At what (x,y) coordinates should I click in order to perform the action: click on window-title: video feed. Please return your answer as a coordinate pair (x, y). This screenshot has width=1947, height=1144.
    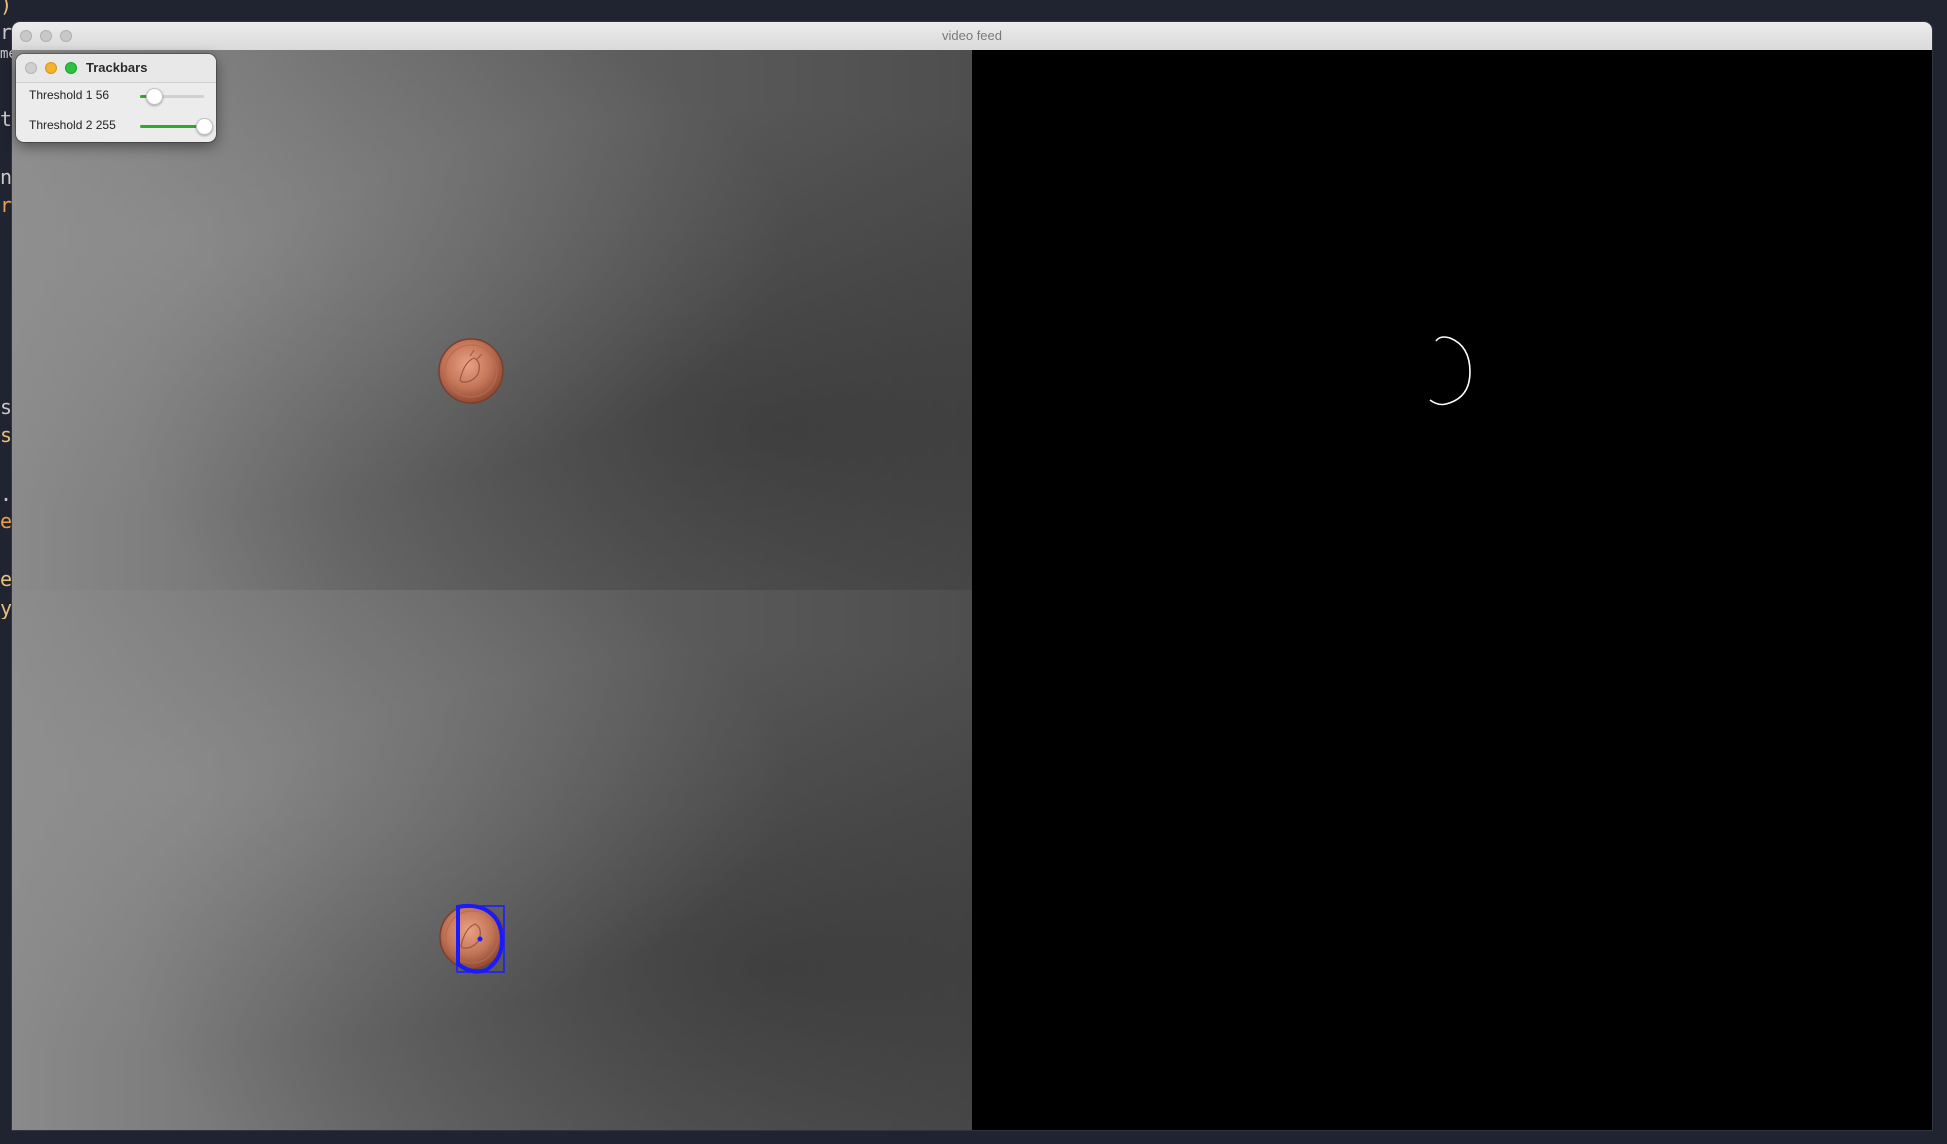
    Looking at the image, I should click on (972, 35).